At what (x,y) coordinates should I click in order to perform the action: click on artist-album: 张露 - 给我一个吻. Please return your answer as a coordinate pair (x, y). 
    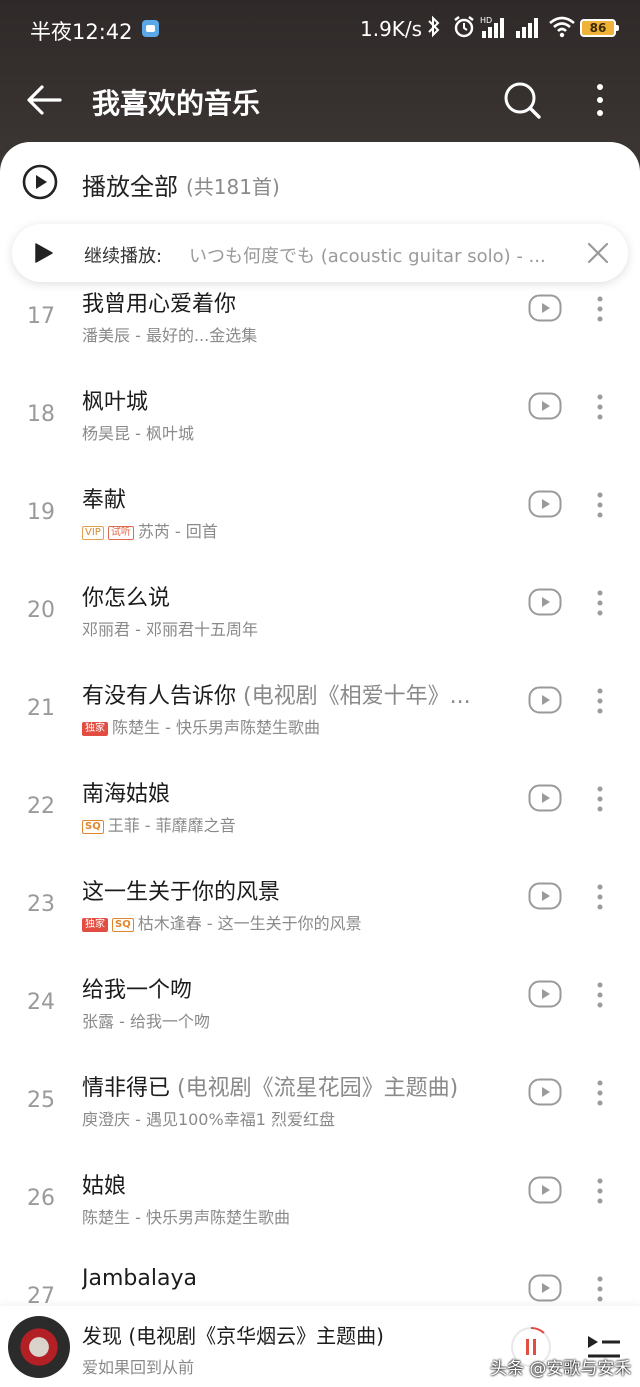
    Looking at the image, I should click on (146, 1021).